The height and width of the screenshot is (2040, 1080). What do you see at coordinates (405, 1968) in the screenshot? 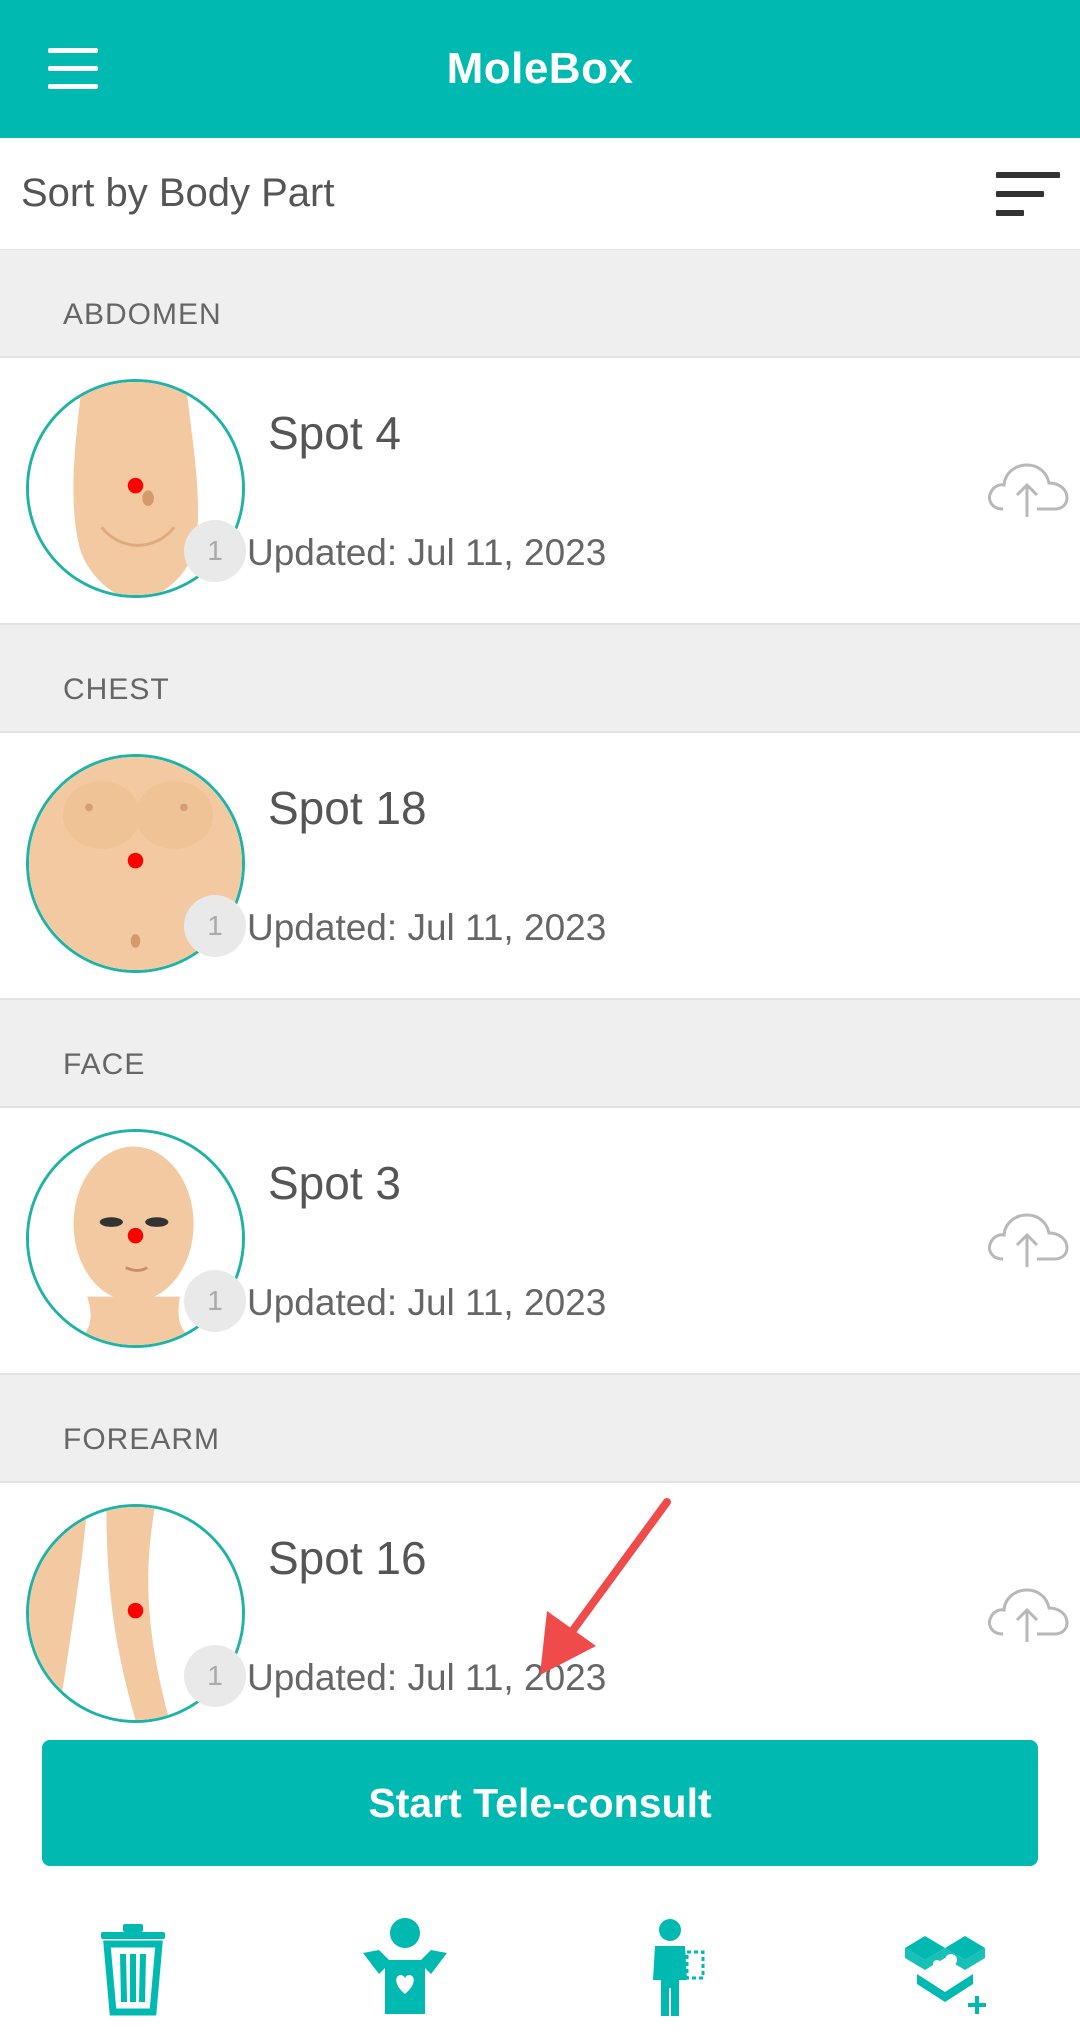
I see `person-heart-icon` at bounding box center [405, 1968].